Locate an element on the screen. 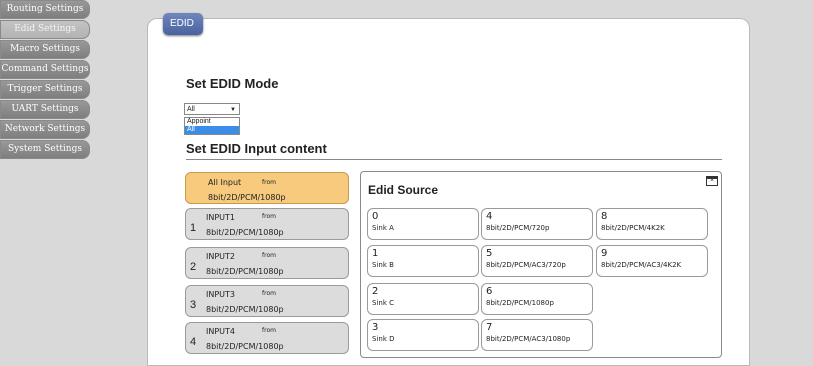  source-4: 4 8bit/2D/PCM/720p is located at coordinates (537, 224).